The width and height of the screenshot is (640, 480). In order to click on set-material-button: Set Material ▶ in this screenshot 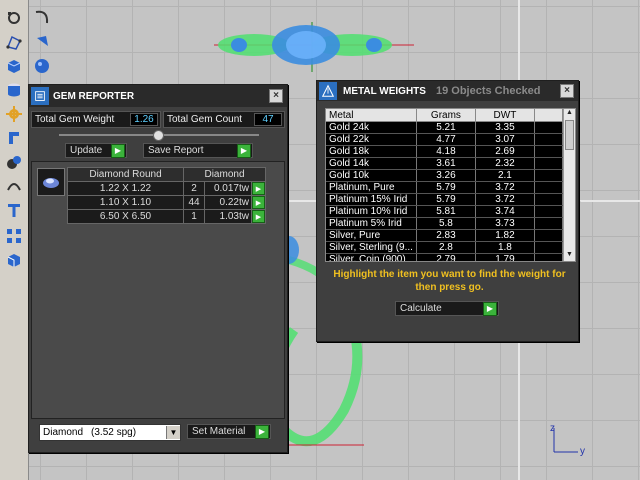, I will do `click(229, 431)`.